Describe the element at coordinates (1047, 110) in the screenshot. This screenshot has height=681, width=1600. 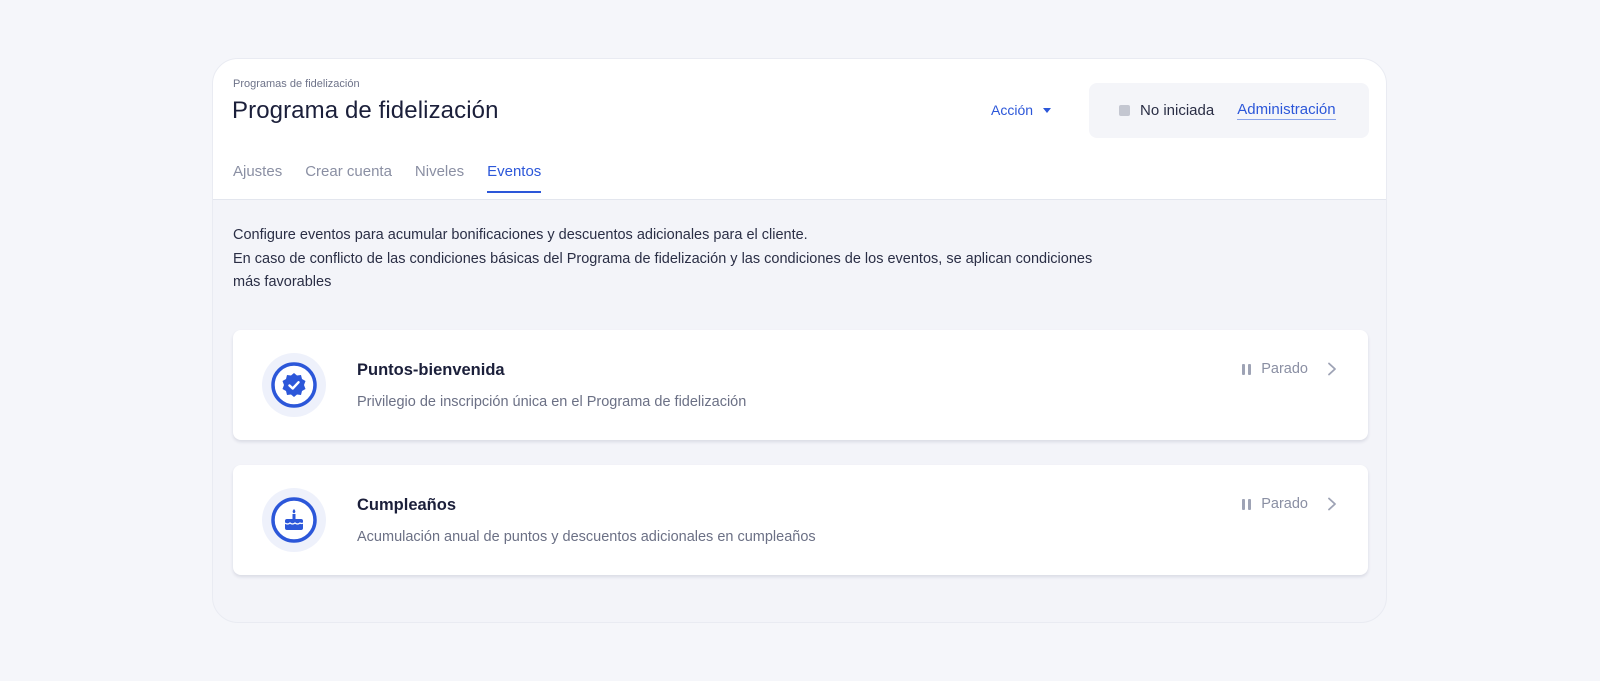
I see `caret-down-icon` at that location.